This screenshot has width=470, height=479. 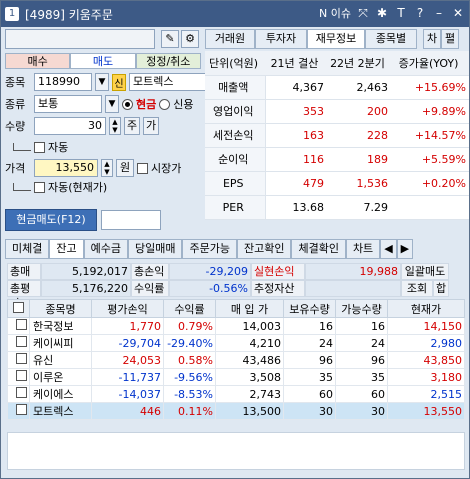 I want to click on qty-stepper: ▲ ▼, so click(x=115, y=126).